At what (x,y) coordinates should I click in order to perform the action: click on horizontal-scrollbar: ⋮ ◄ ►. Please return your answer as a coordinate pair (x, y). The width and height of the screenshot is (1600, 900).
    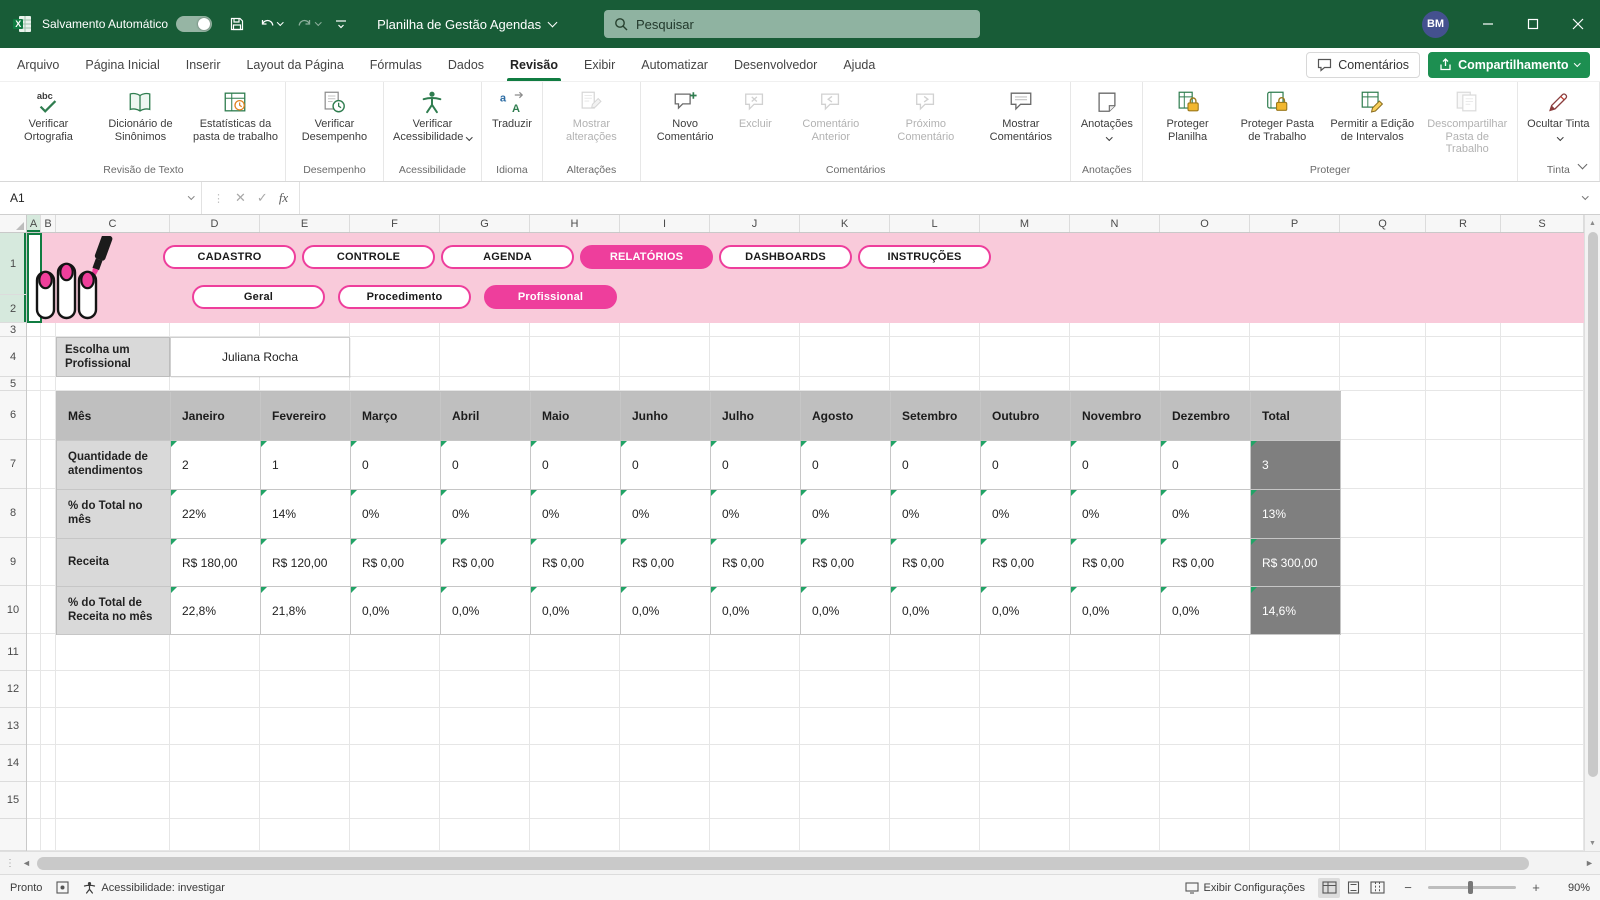
    Looking at the image, I should click on (800, 862).